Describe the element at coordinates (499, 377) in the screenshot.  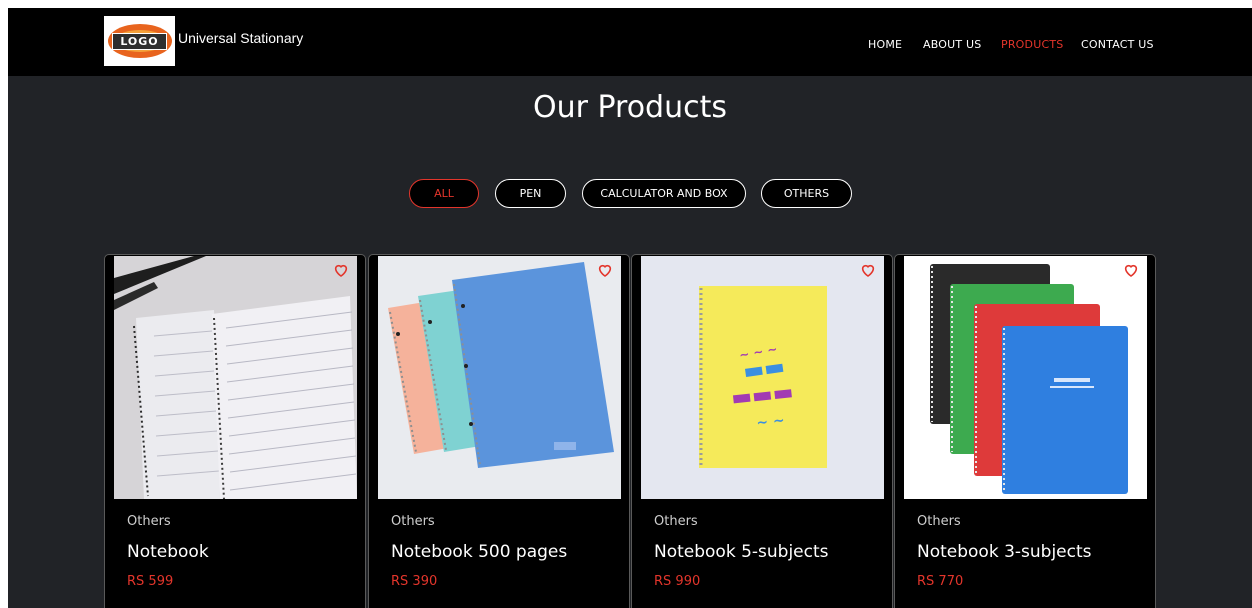
I see `product-image-notebook-500-pages` at that location.